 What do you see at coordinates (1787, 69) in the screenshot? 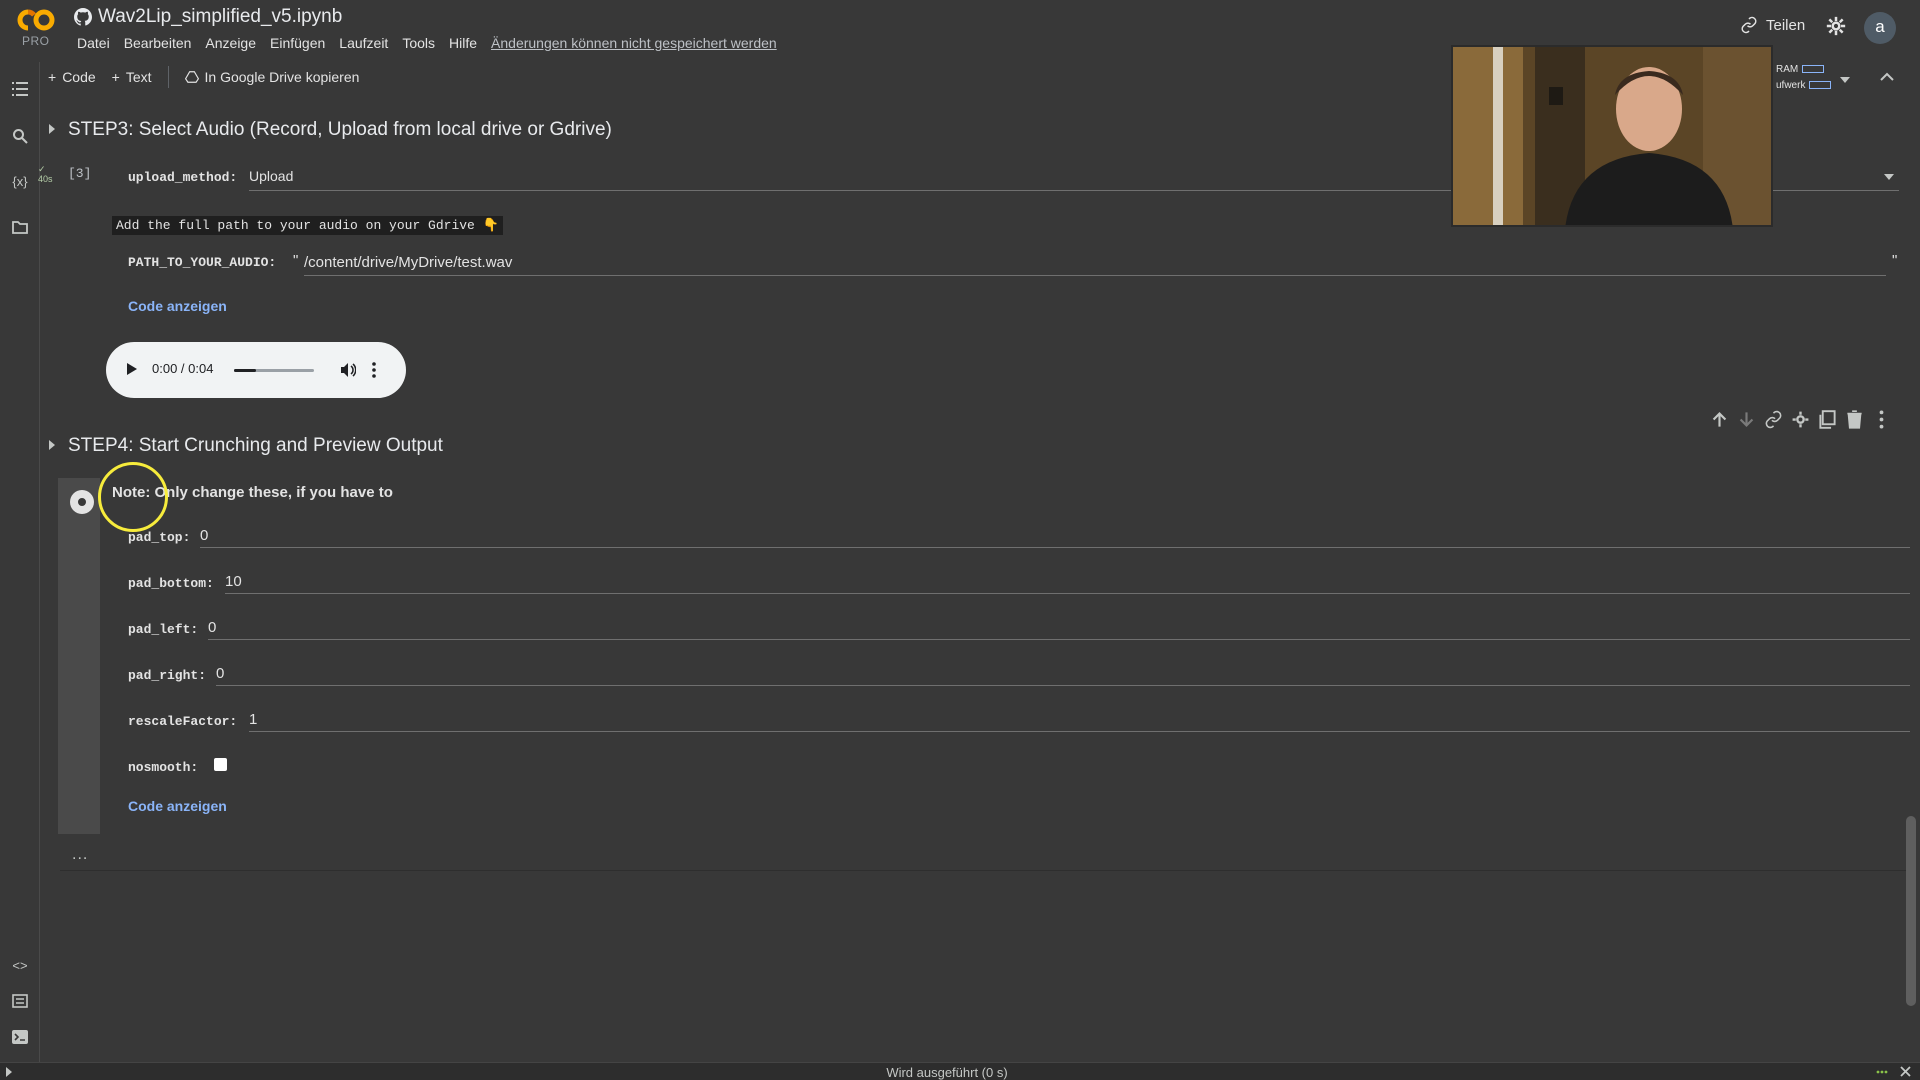
I see `ram-label: RAM` at bounding box center [1787, 69].